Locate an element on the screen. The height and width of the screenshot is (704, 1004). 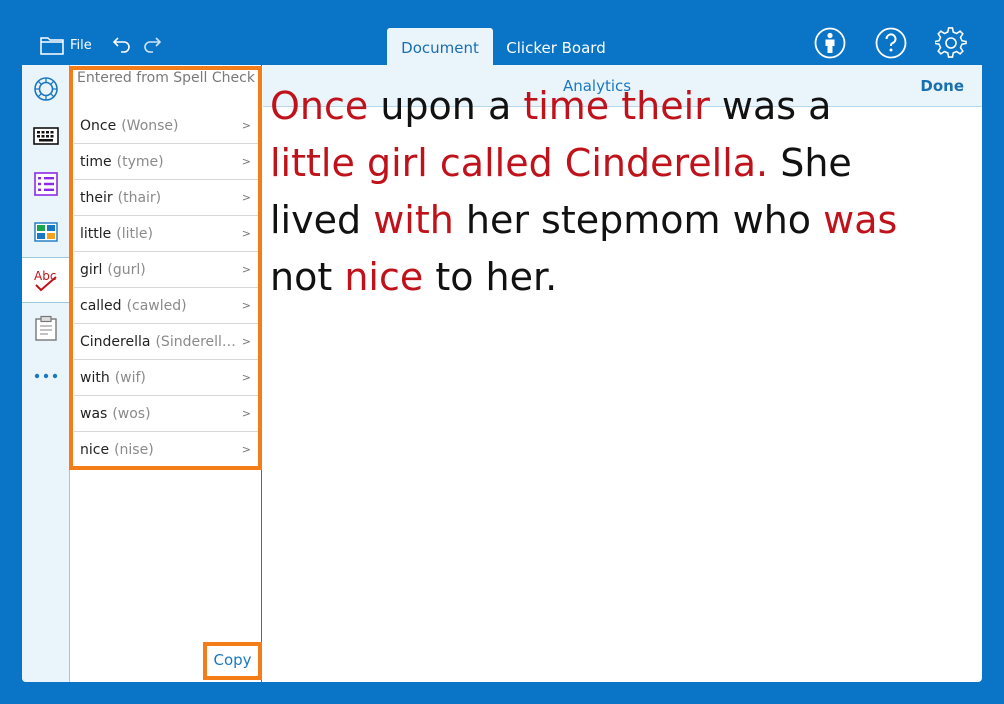
more-icon is located at coordinates (46, 376).